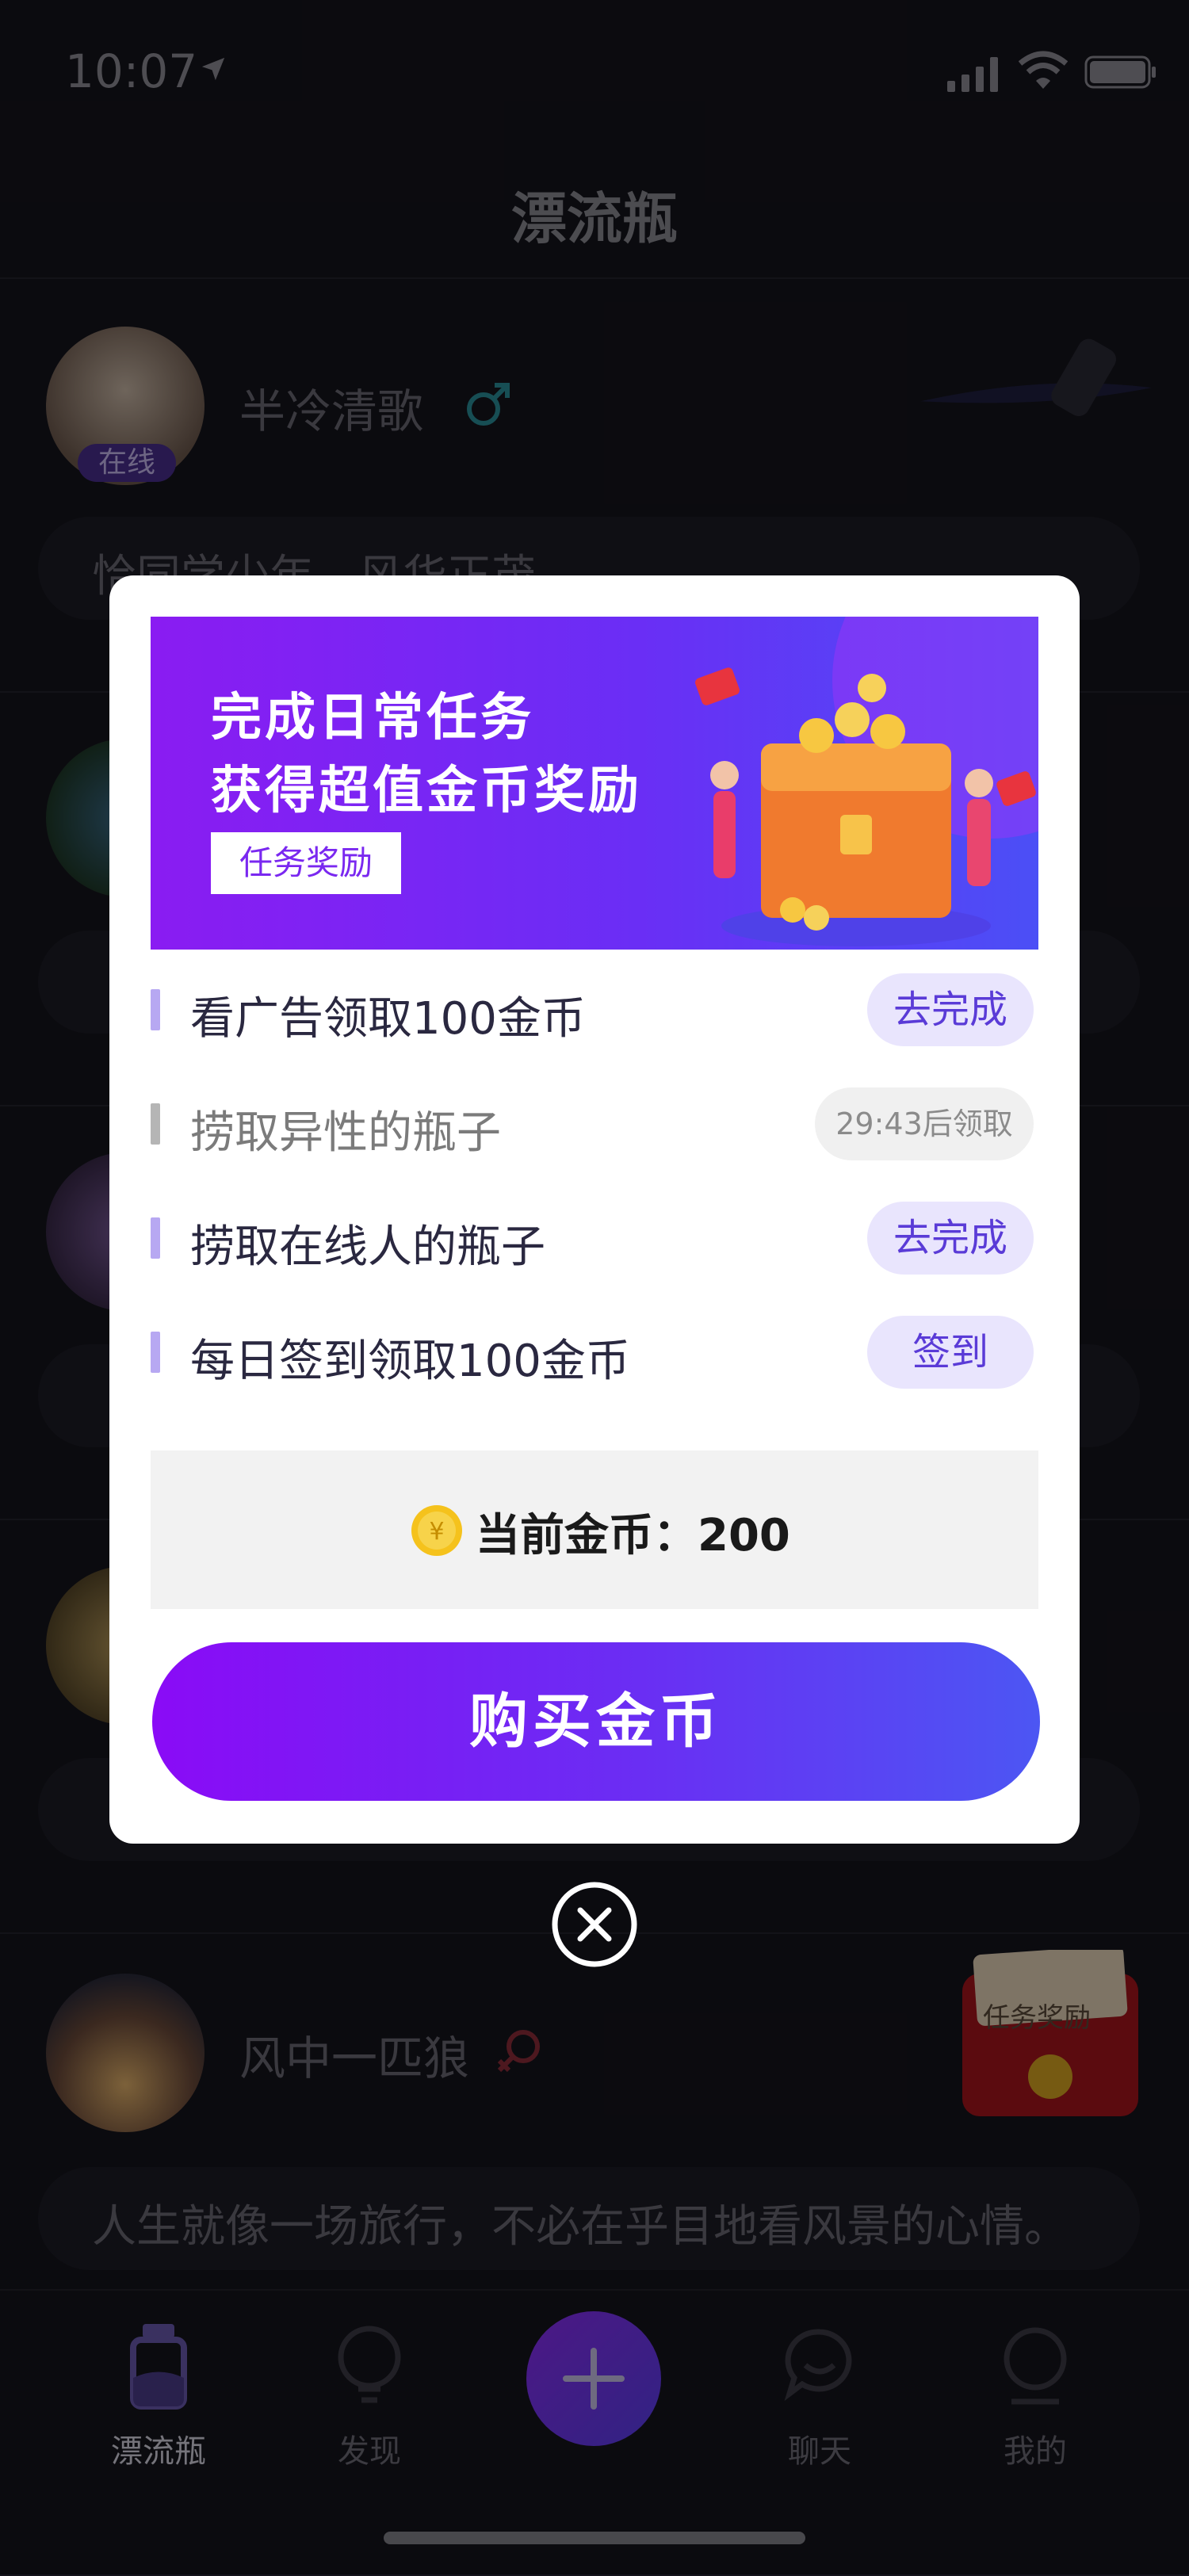 This screenshot has height=2576, width=1189. Describe the element at coordinates (594, 1235) in the screenshot. I see `task-item: 捞取在线人的瓶子 去完成` at that location.